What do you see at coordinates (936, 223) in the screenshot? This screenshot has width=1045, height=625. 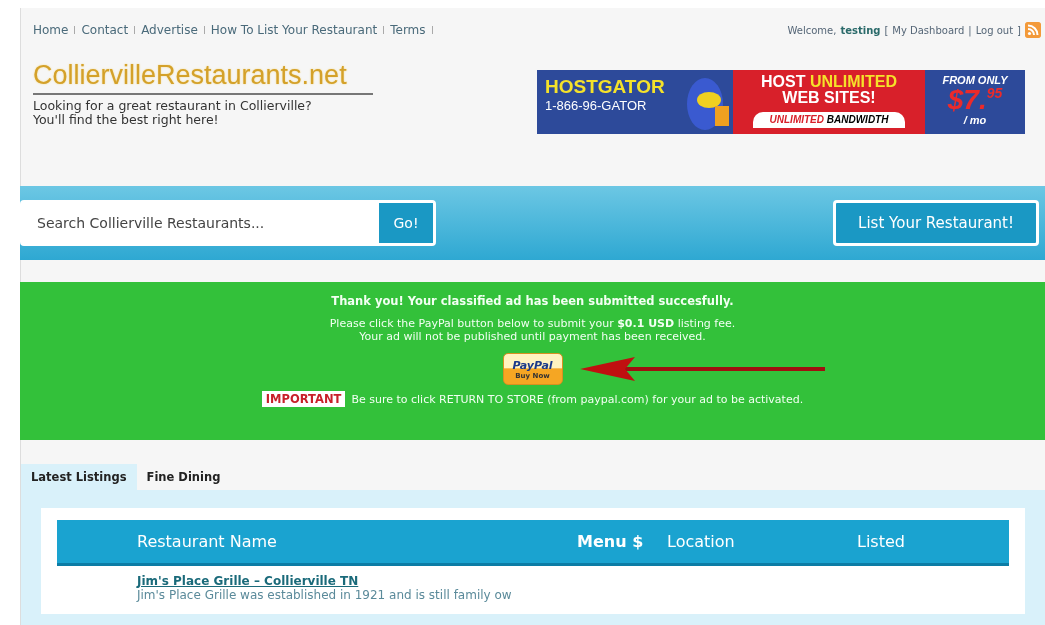 I see `list-restaurant-button: List Your Restaurant!` at bounding box center [936, 223].